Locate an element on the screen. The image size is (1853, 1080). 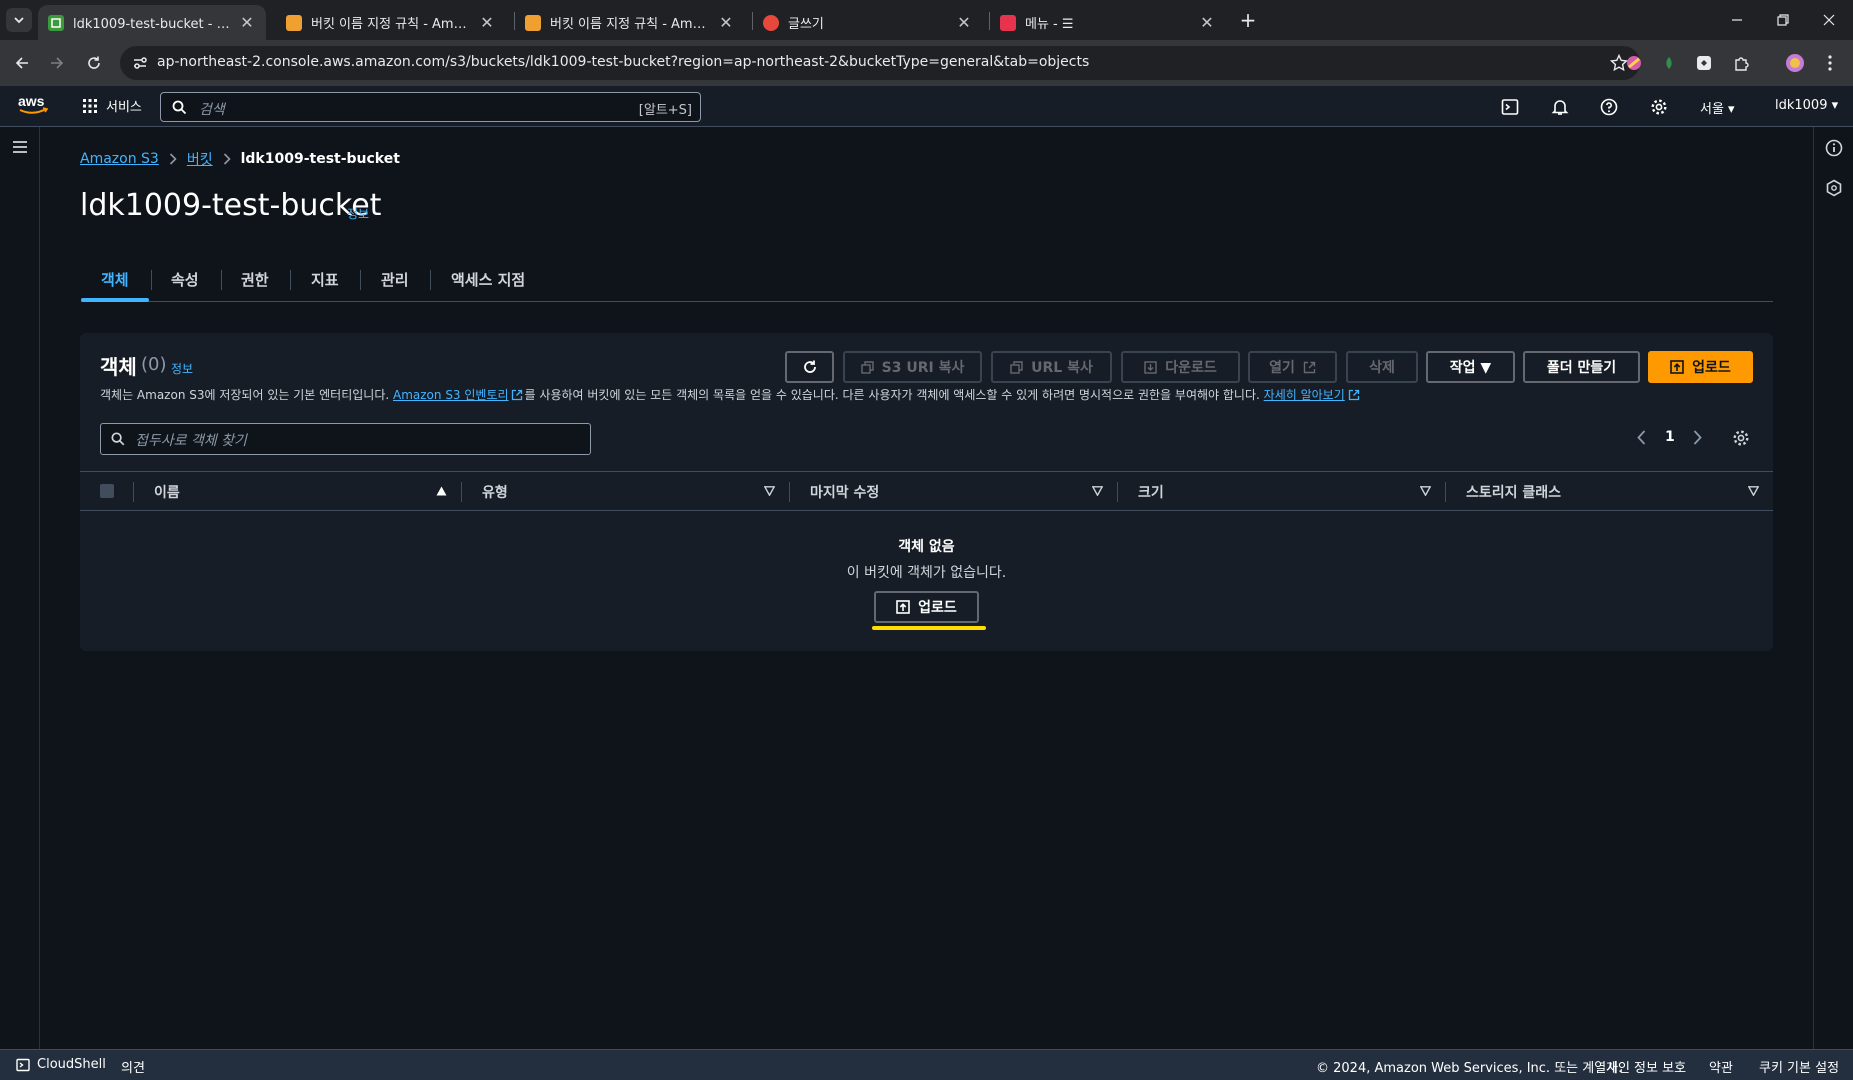
forward-button is located at coordinates (57, 63).